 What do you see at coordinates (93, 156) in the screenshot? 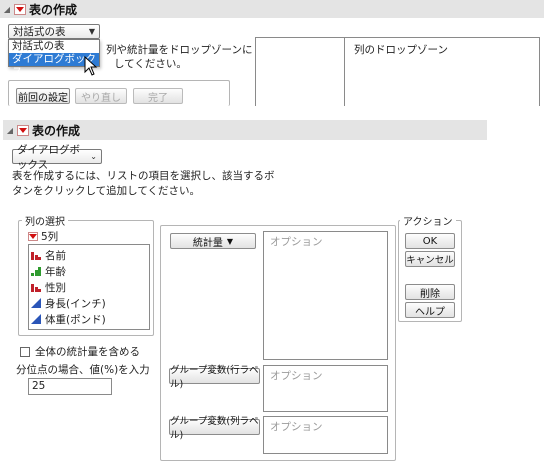
I see `chevron-down-icon: ⌄` at bounding box center [93, 156].